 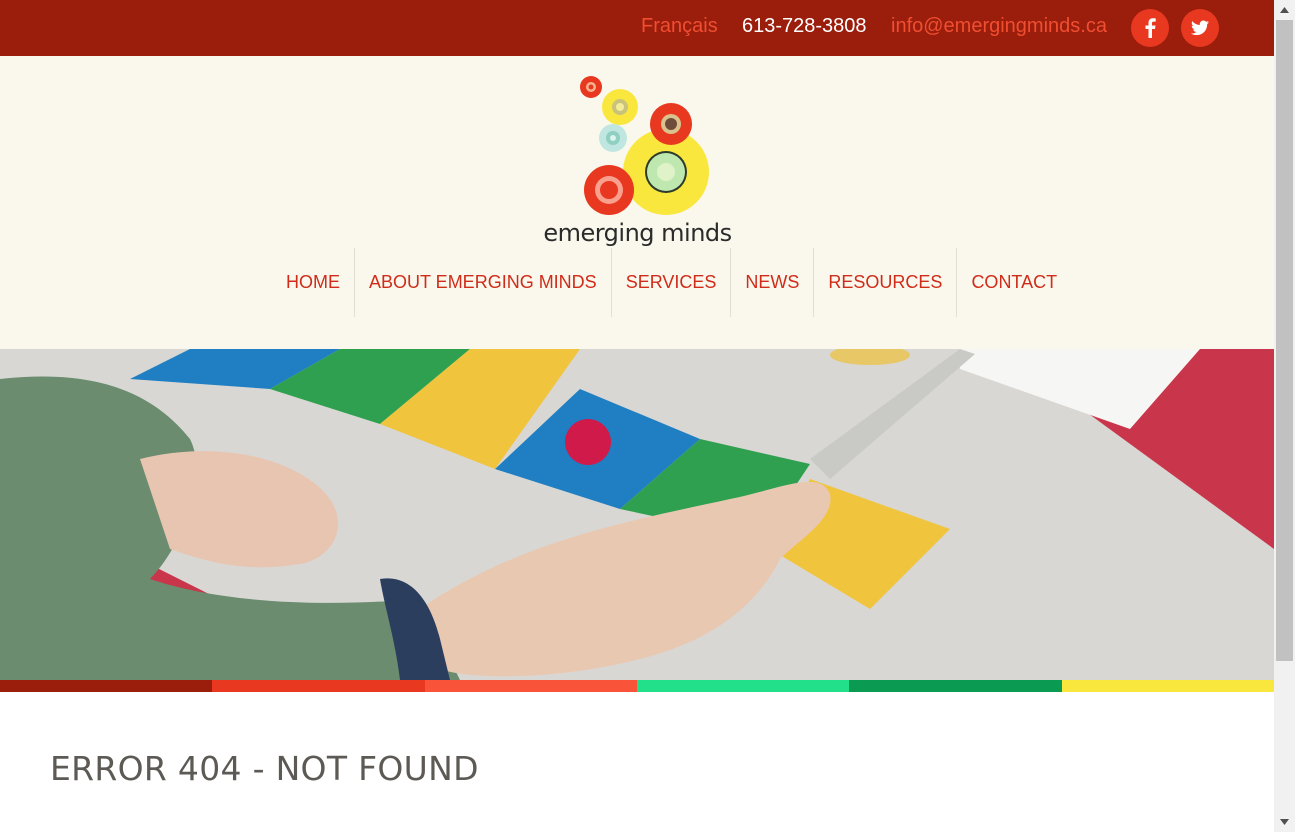 I want to click on facebook-button, so click(x=1150, y=28).